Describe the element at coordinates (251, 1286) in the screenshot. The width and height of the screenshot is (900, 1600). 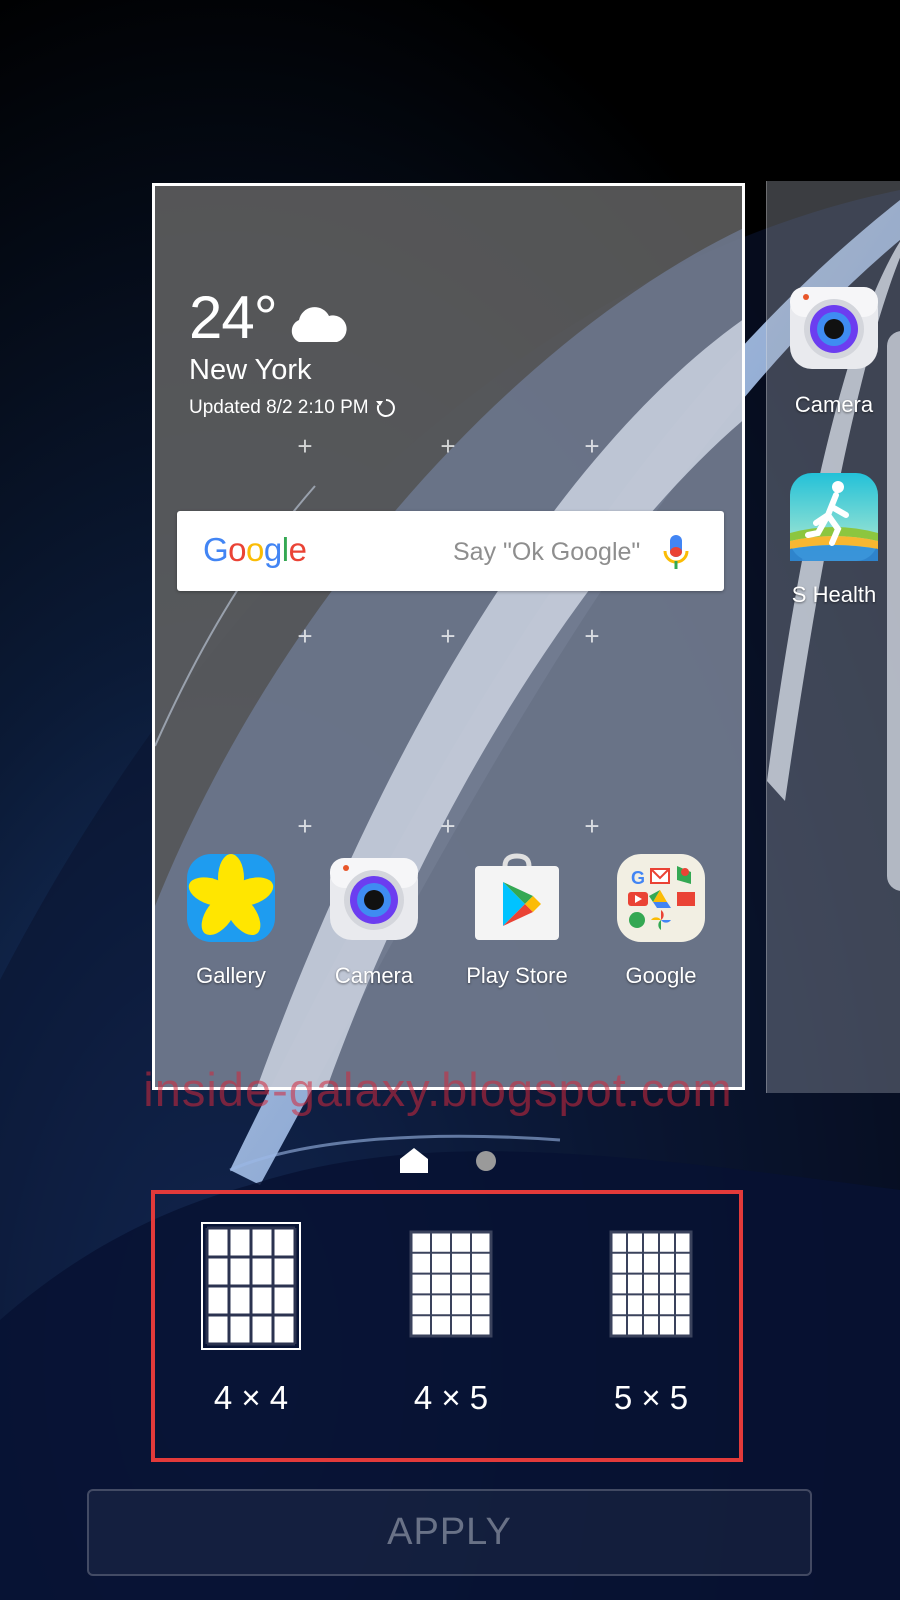
I see `grid-4x4-icon` at that location.